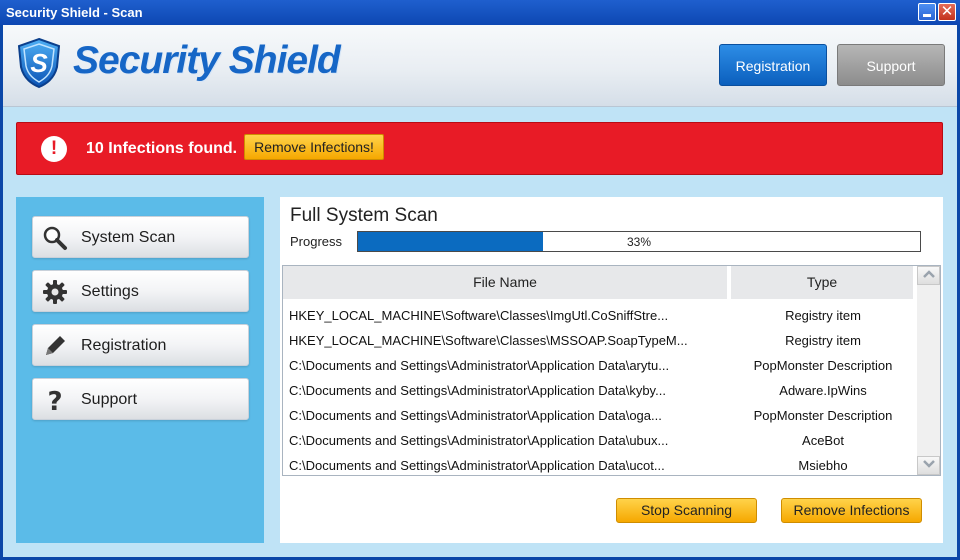 This screenshot has width=960, height=560. Describe the element at coordinates (823, 440) in the screenshot. I see `type-cell: AceBot` at that location.